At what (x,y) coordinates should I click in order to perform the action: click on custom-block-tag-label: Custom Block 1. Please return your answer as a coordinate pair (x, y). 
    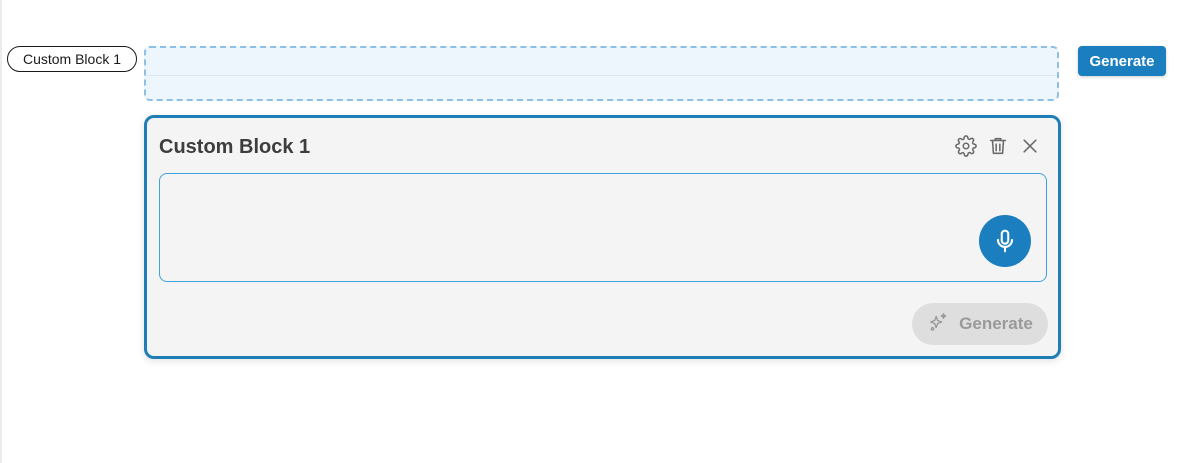
    Looking at the image, I should click on (72, 59).